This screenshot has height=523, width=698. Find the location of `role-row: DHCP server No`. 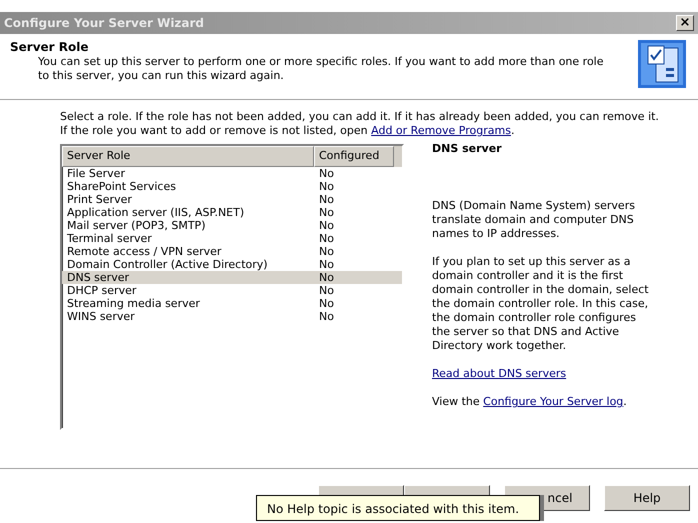

role-row: DHCP server No is located at coordinates (232, 290).